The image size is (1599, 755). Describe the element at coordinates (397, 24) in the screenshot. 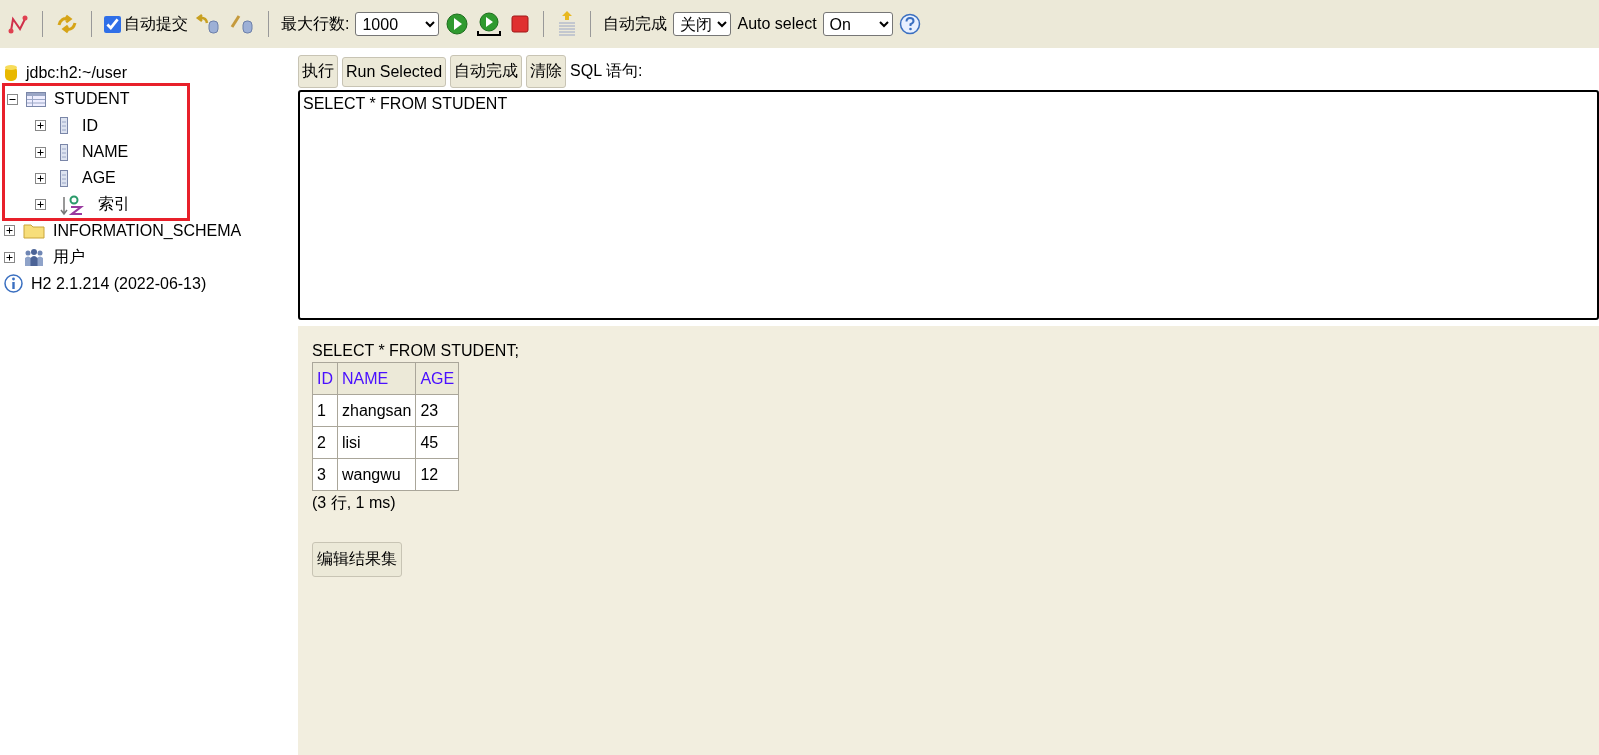

I see `max-rows-select: 1000` at that location.